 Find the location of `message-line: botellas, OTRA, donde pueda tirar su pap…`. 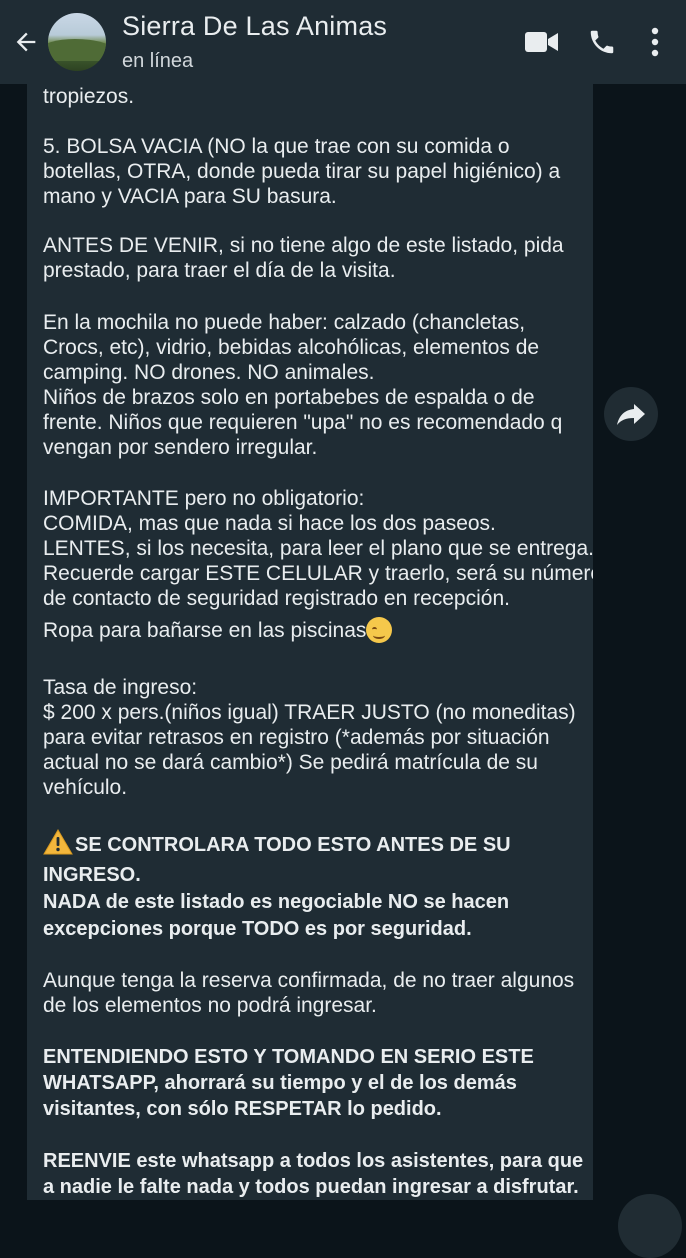

message-line: botellas, OTRA, donde pueda tirar su pap… is located at coordinates (302, 171).